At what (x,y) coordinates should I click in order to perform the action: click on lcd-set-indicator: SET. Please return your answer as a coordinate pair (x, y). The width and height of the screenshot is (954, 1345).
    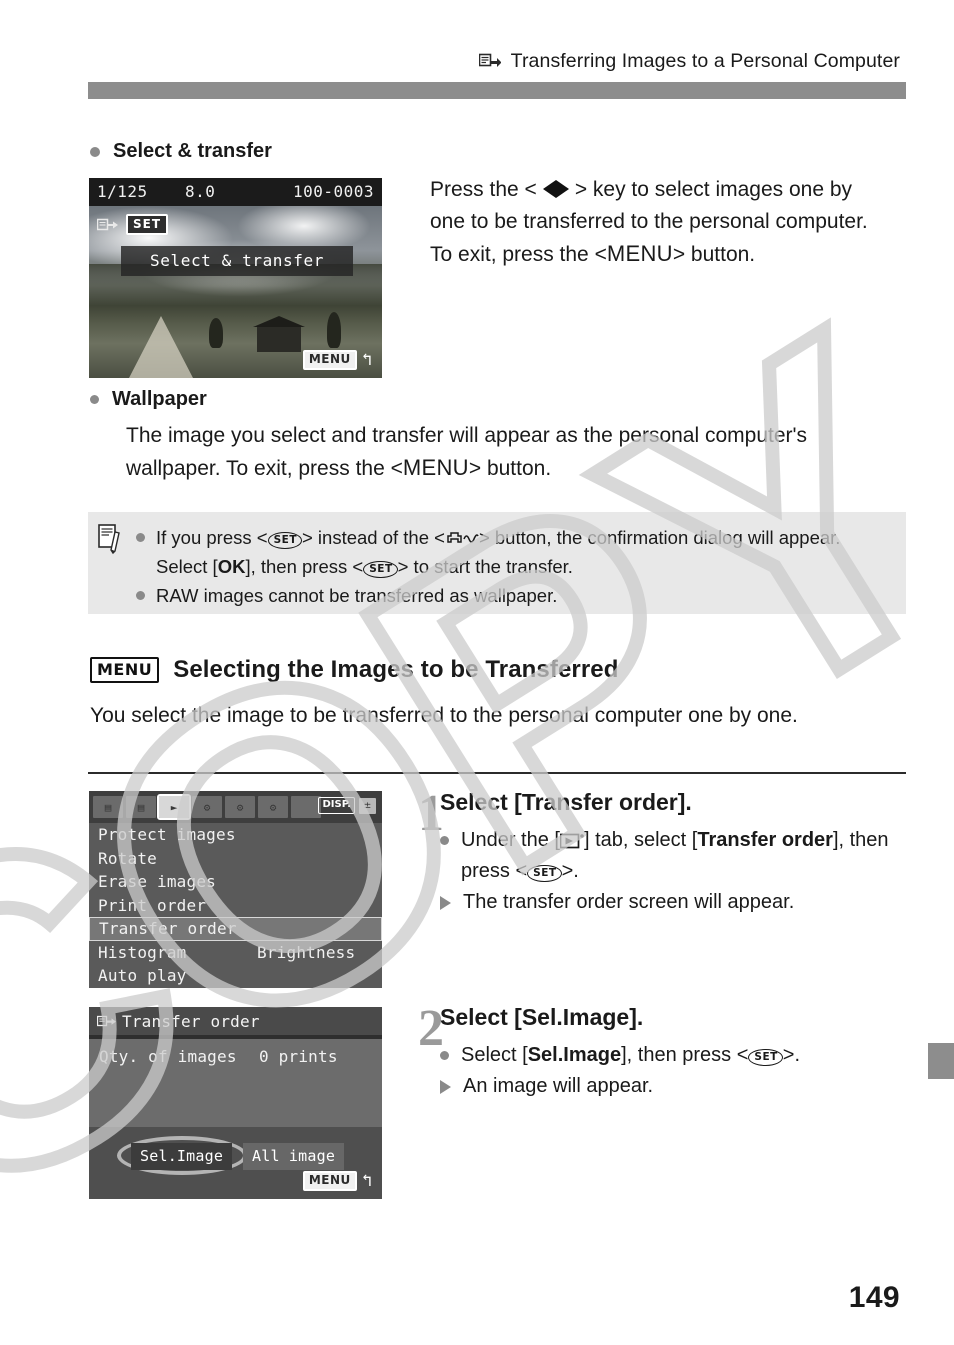
    Looking at the image, I should click on (132, 224).